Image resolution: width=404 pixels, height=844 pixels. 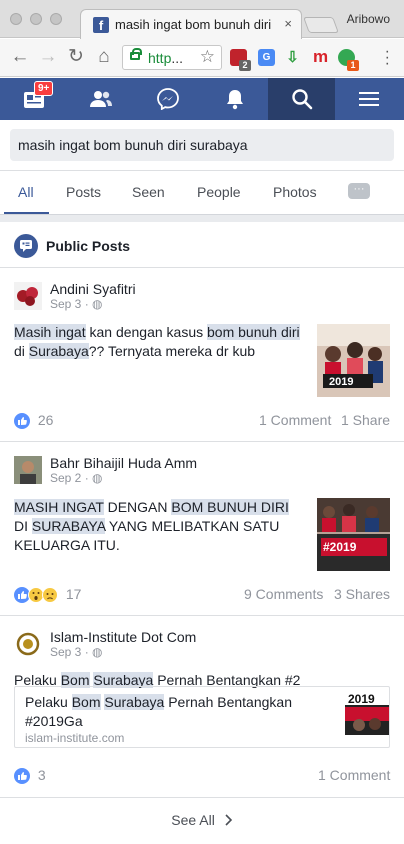 What do you see at coordinates (101, 25) in the screenshot?
I see `facebook-favicon-icon: f` at bounding box center [101, 25].